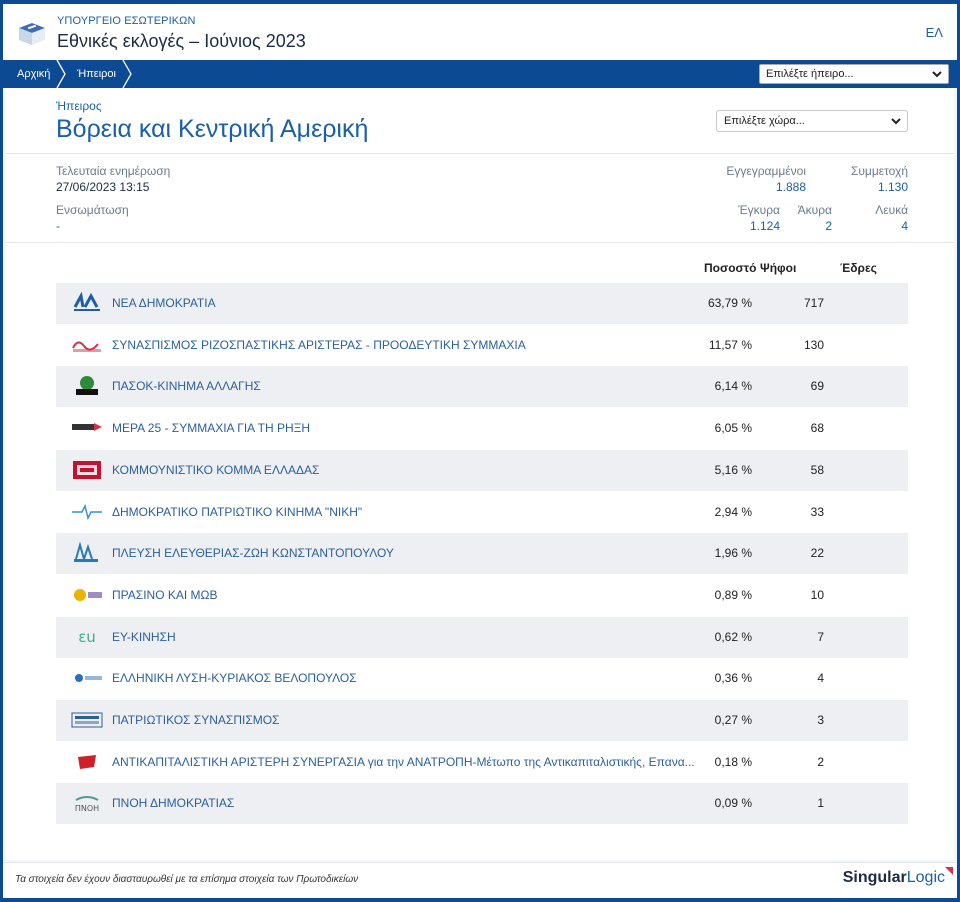 This screenshot has height=902, width=960. I want to click on valid-value: 1.124, so click(764, 226).